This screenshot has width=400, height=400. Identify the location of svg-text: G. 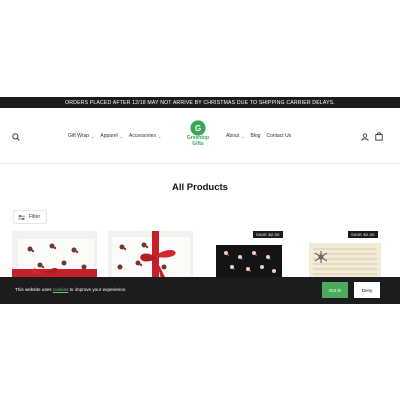
(198, 128).